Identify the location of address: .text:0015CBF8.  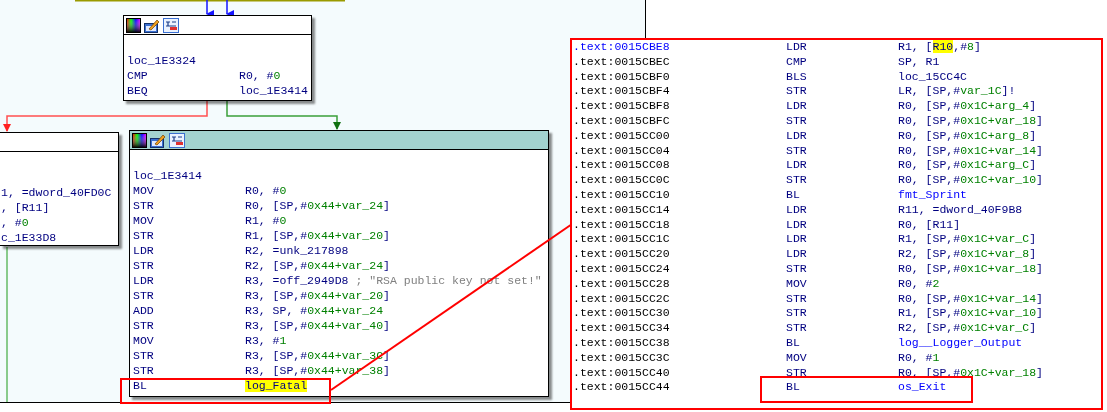
(622, 106).